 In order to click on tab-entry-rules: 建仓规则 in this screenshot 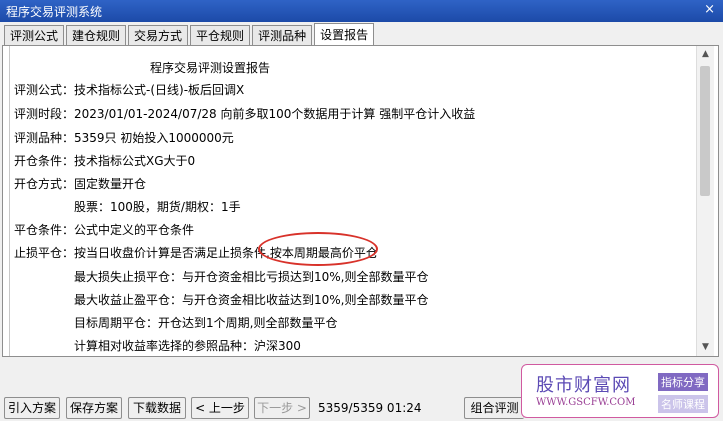, I will do `click(96, 35)`.